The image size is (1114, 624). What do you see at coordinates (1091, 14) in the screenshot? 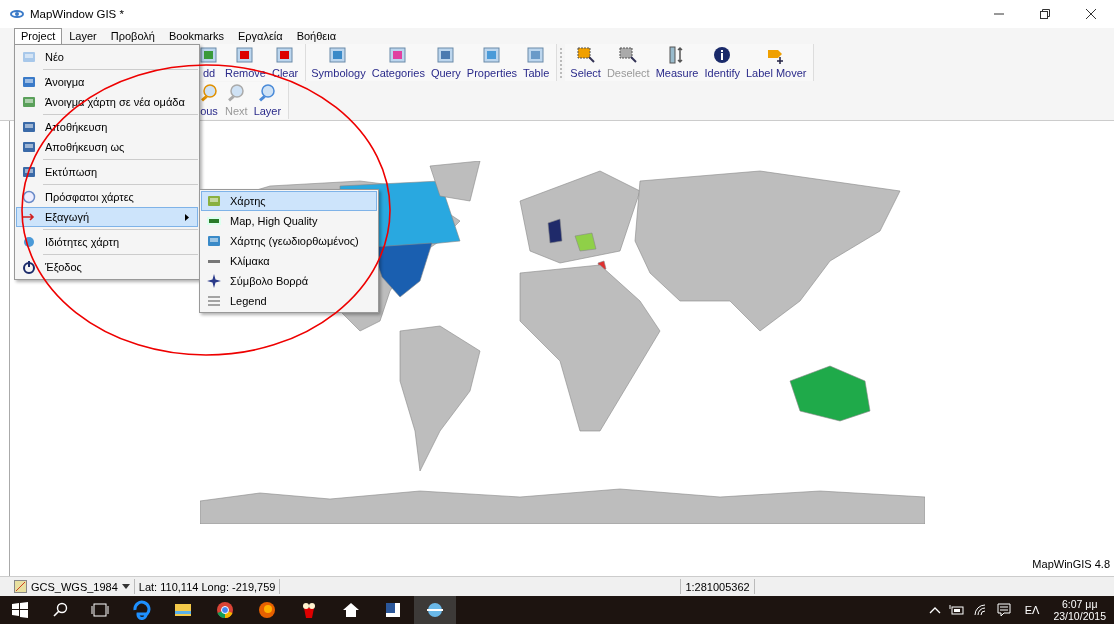
I see `close-icon` at bounding box center [1091, 14].